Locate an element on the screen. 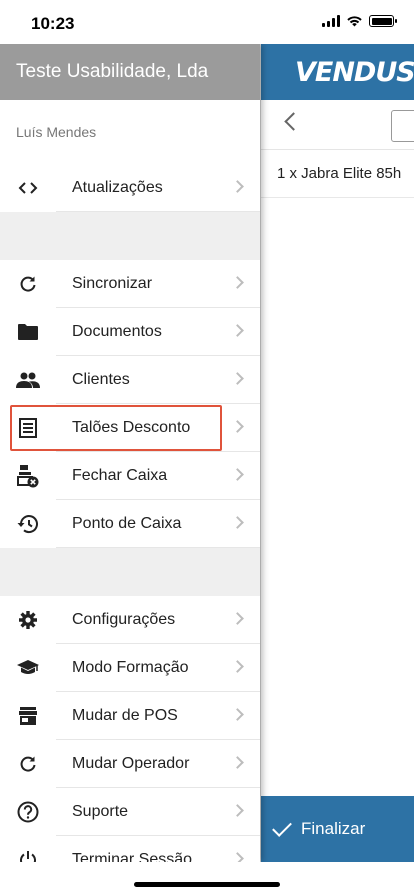 The image size is (414, 896). menu-item-terminar-sessao: Terminar Sessão is located at coordinates (130, 849).